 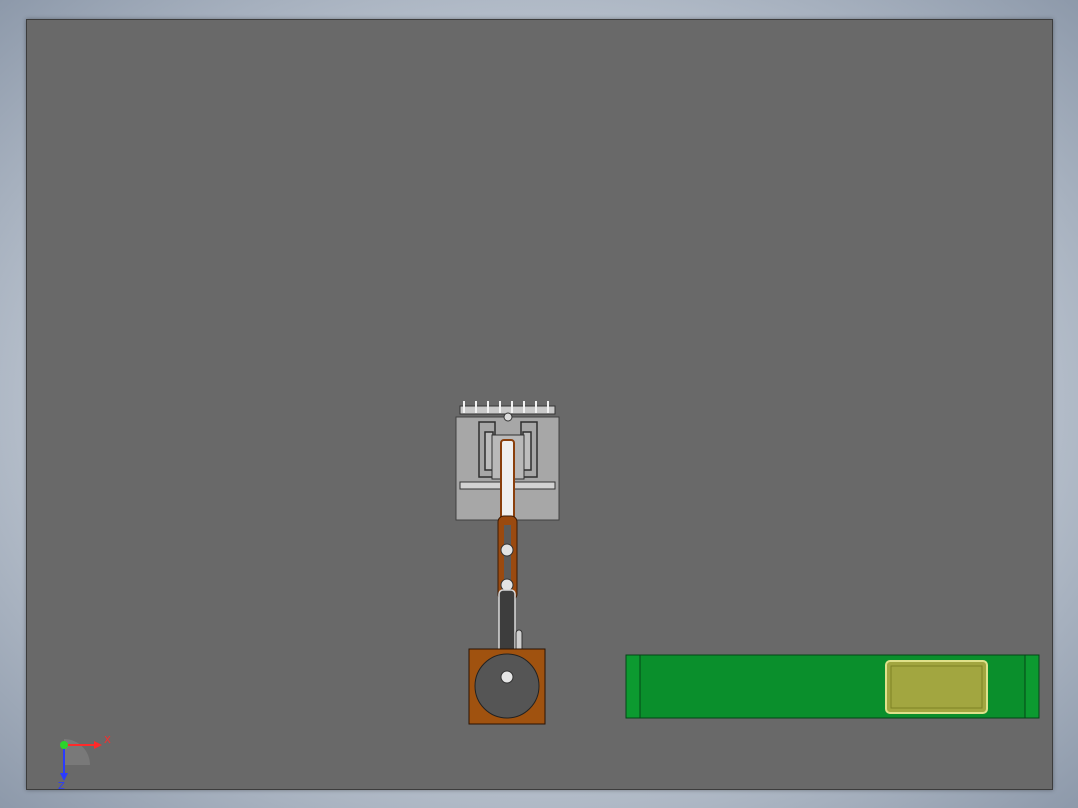 What do you see at coordinates (832, 686) in the screenshot?
I see `conveyor` at bounding box center [832, 686].